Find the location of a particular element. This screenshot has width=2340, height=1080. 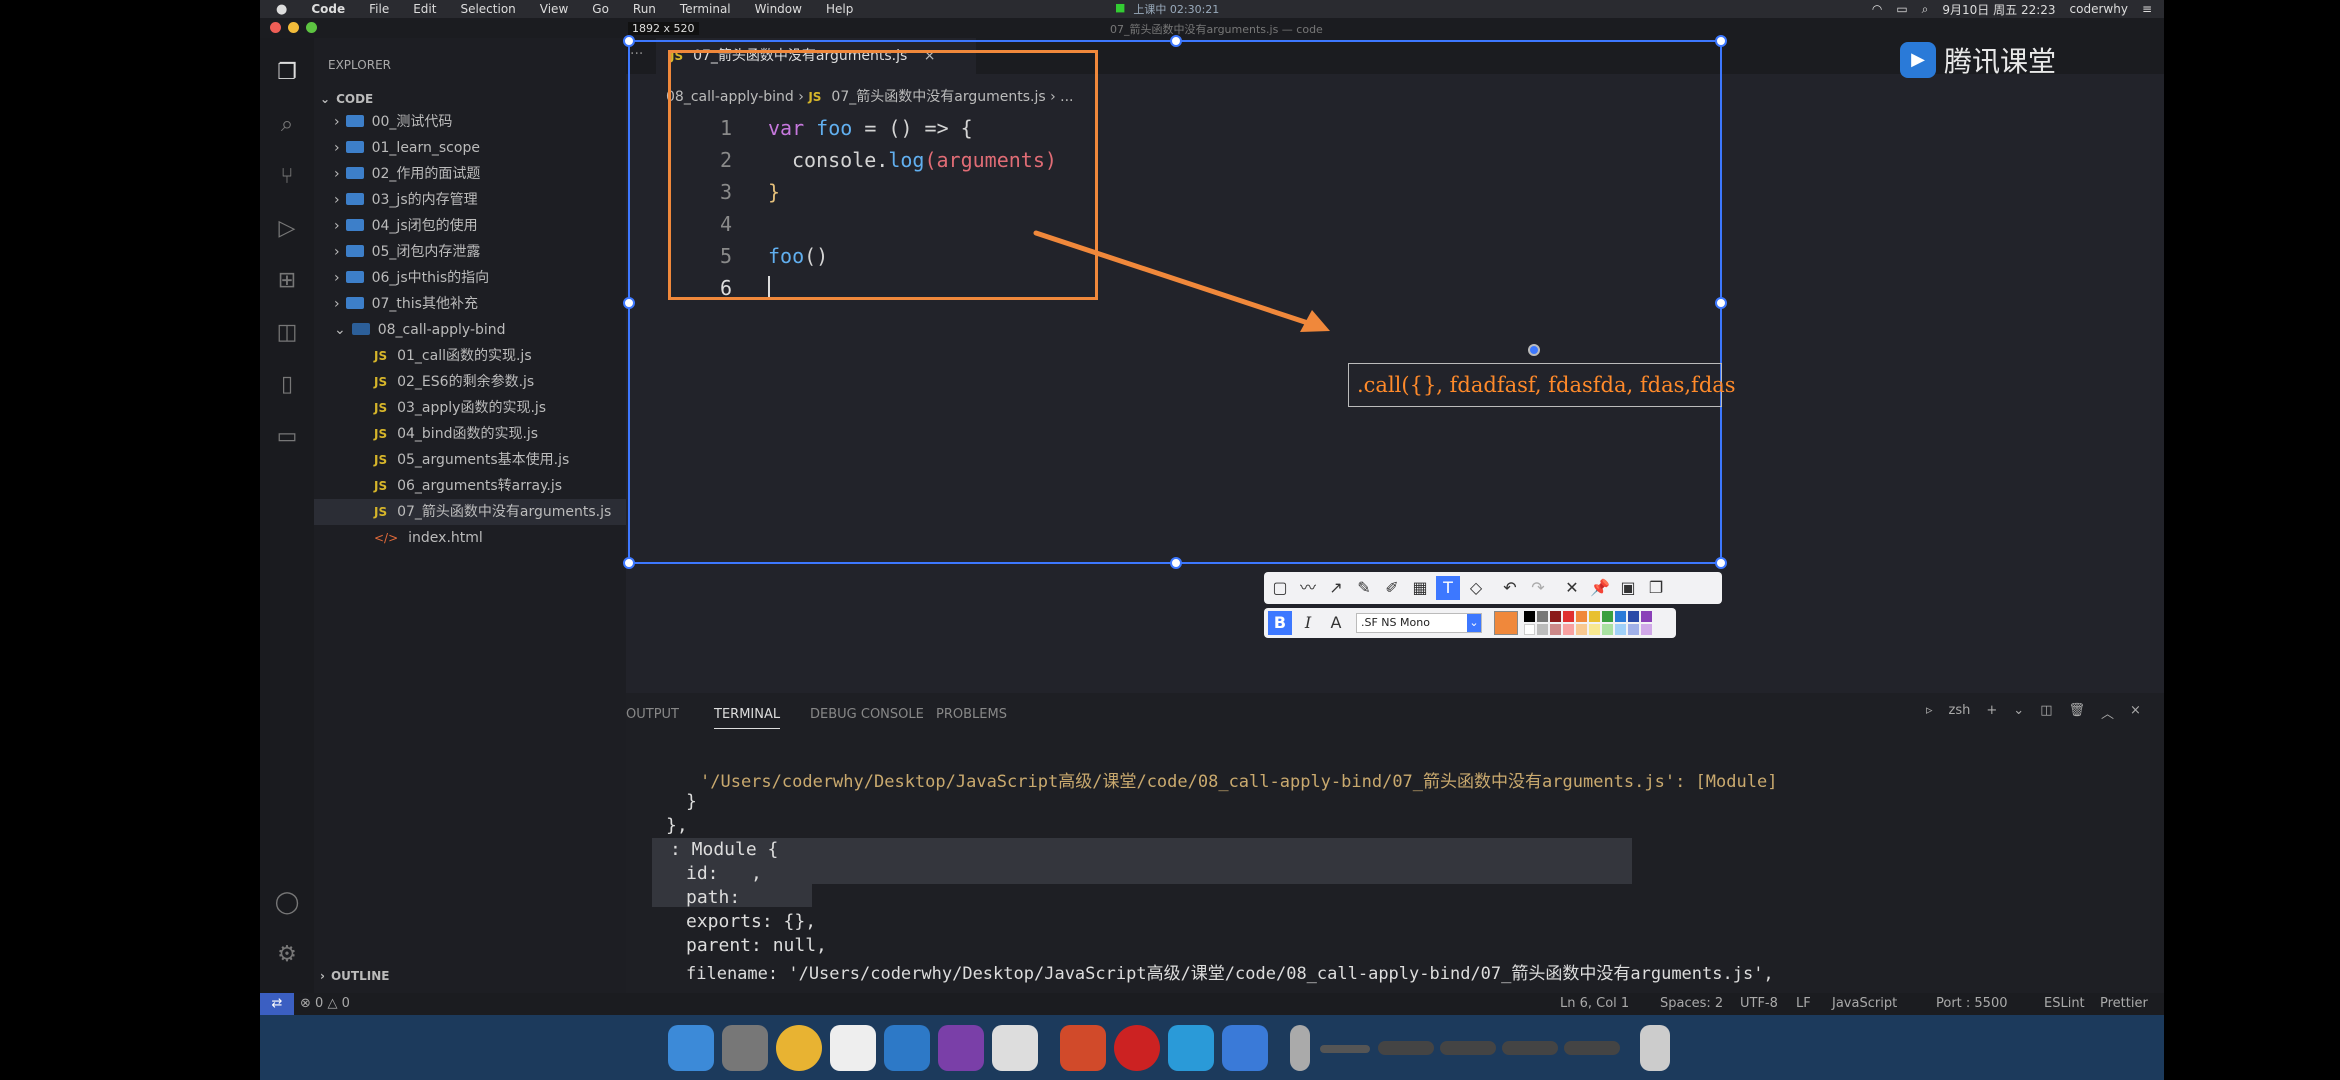

italic-toggle: I is located at coordinates (1308, 623).